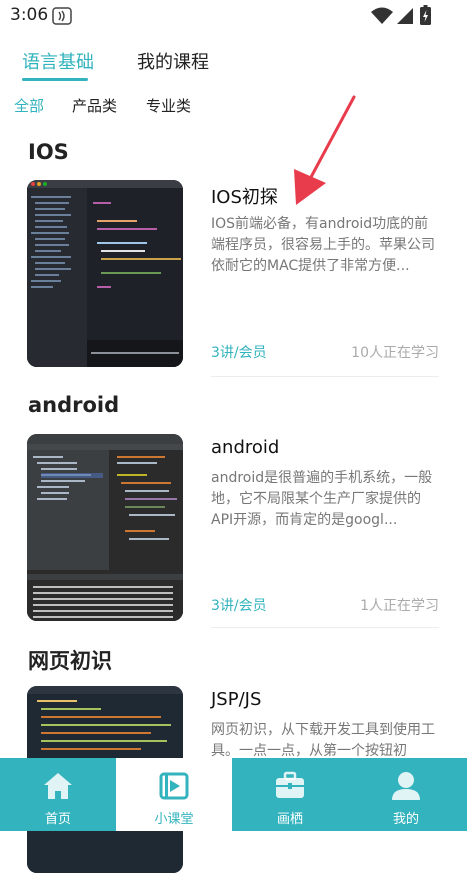  I want to click on status-bar: 3:06, so click(233, 16).